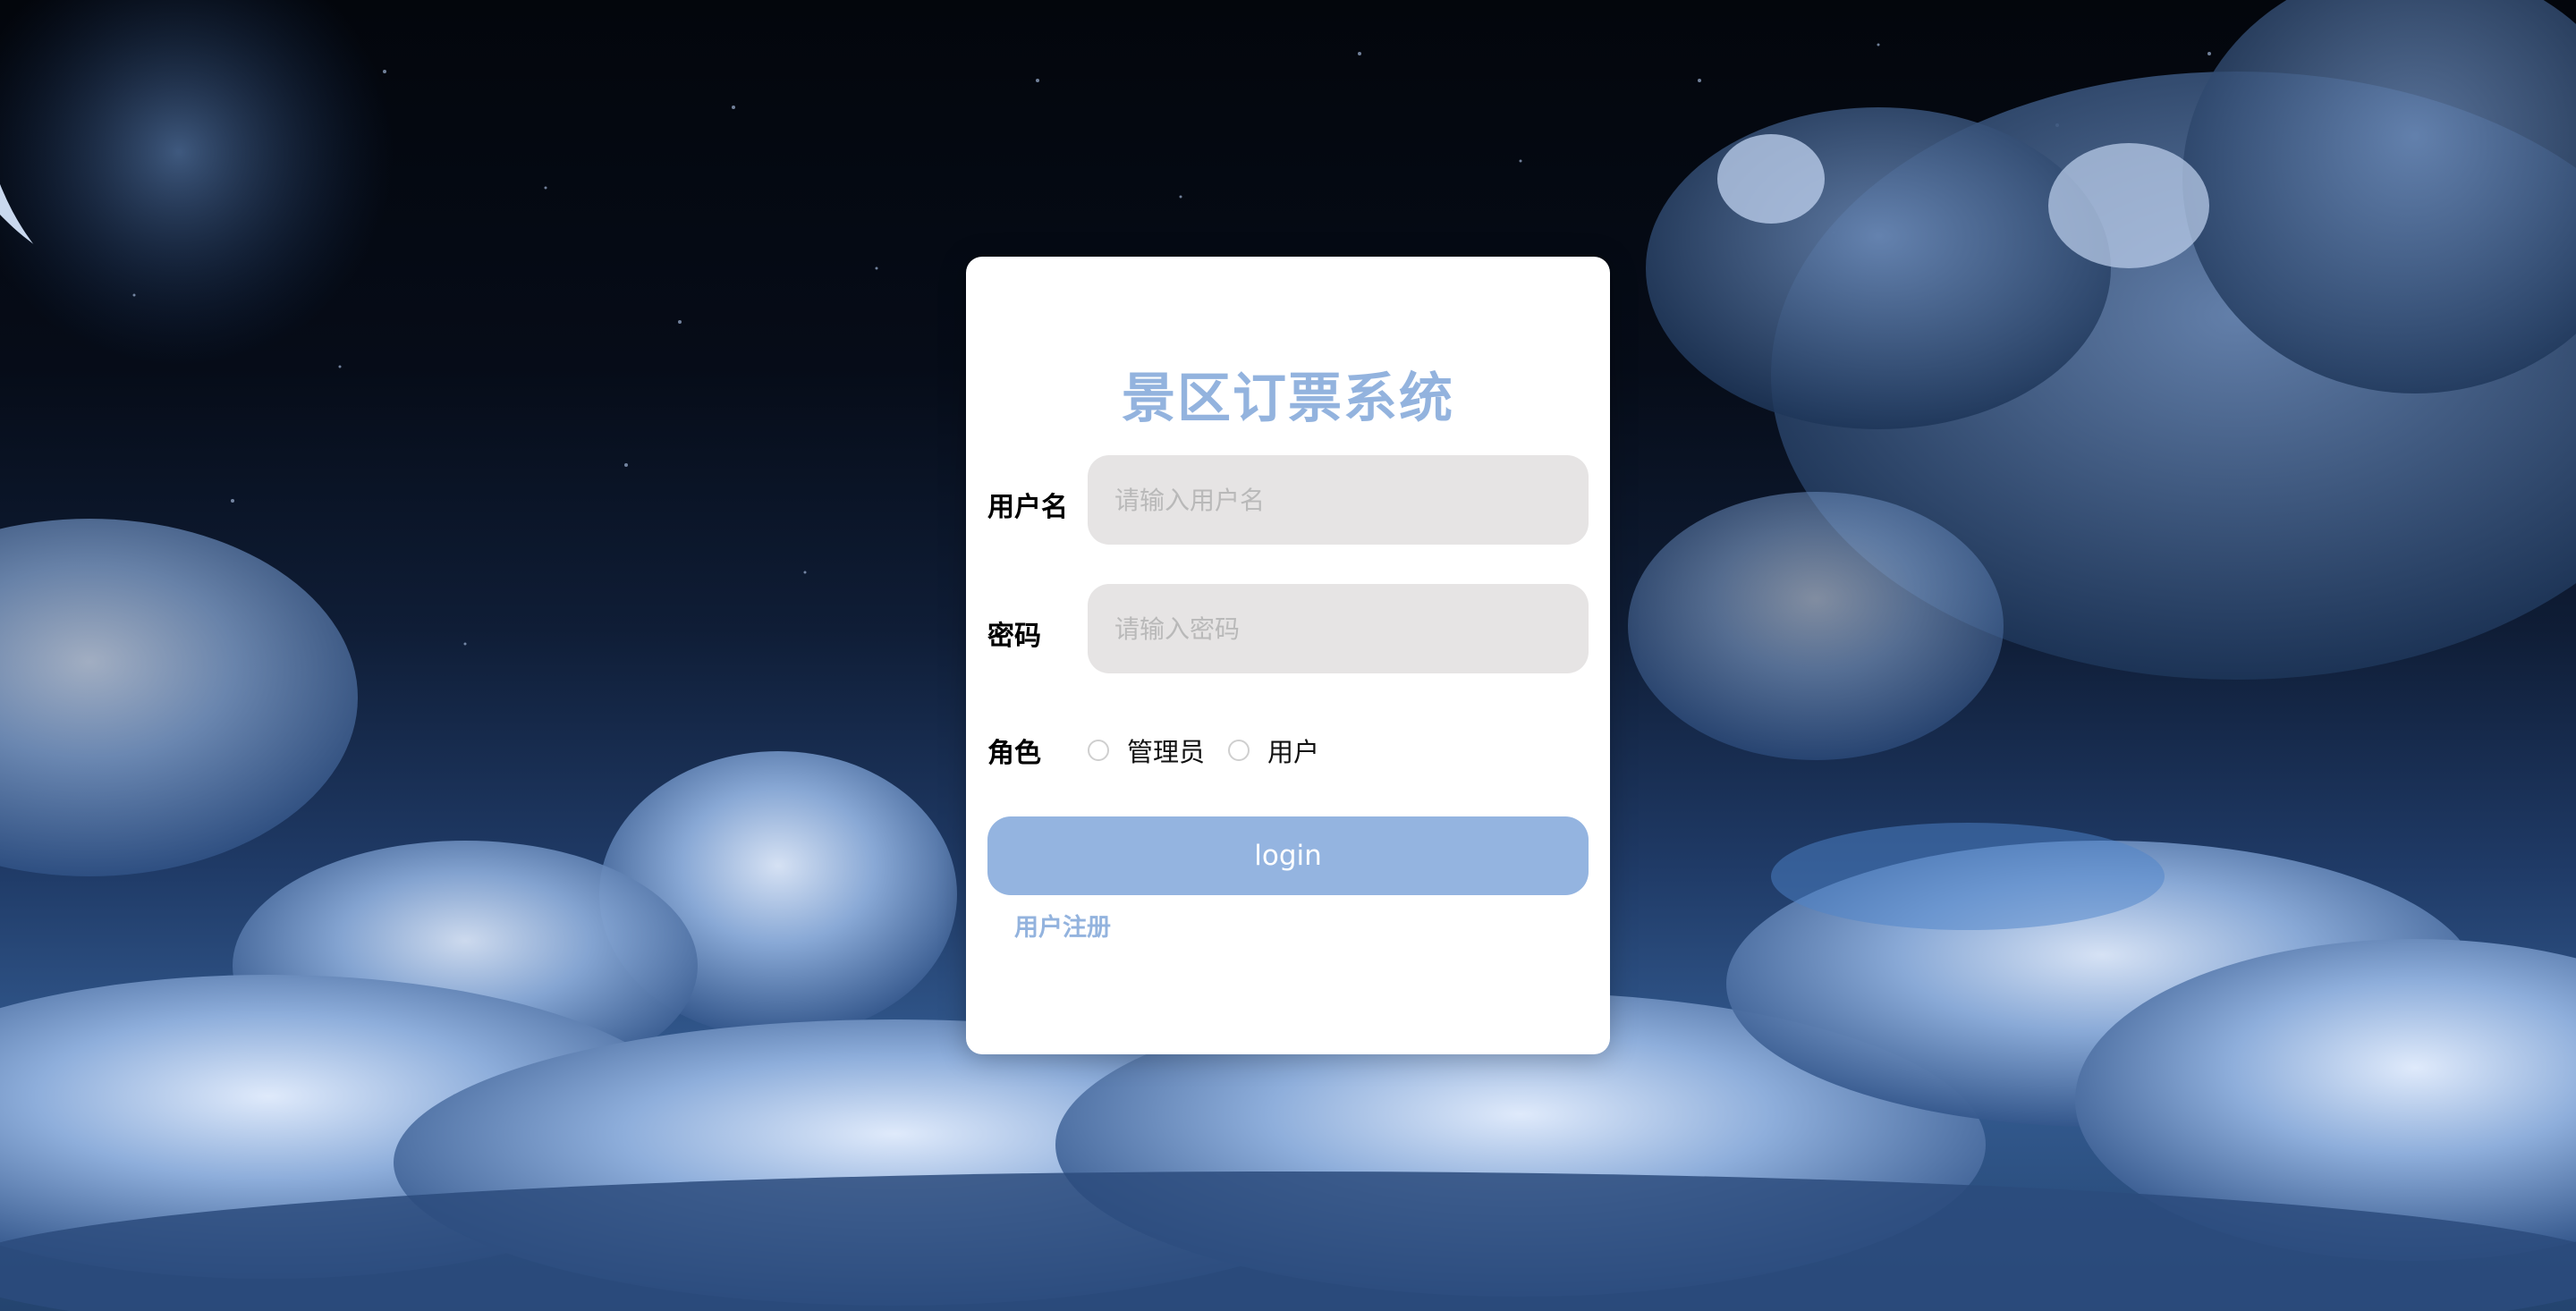  What do you see at coordinates (1014, 636) in the screenshot?
I see `password-label: 密码` at bounding box center [1014, 636].